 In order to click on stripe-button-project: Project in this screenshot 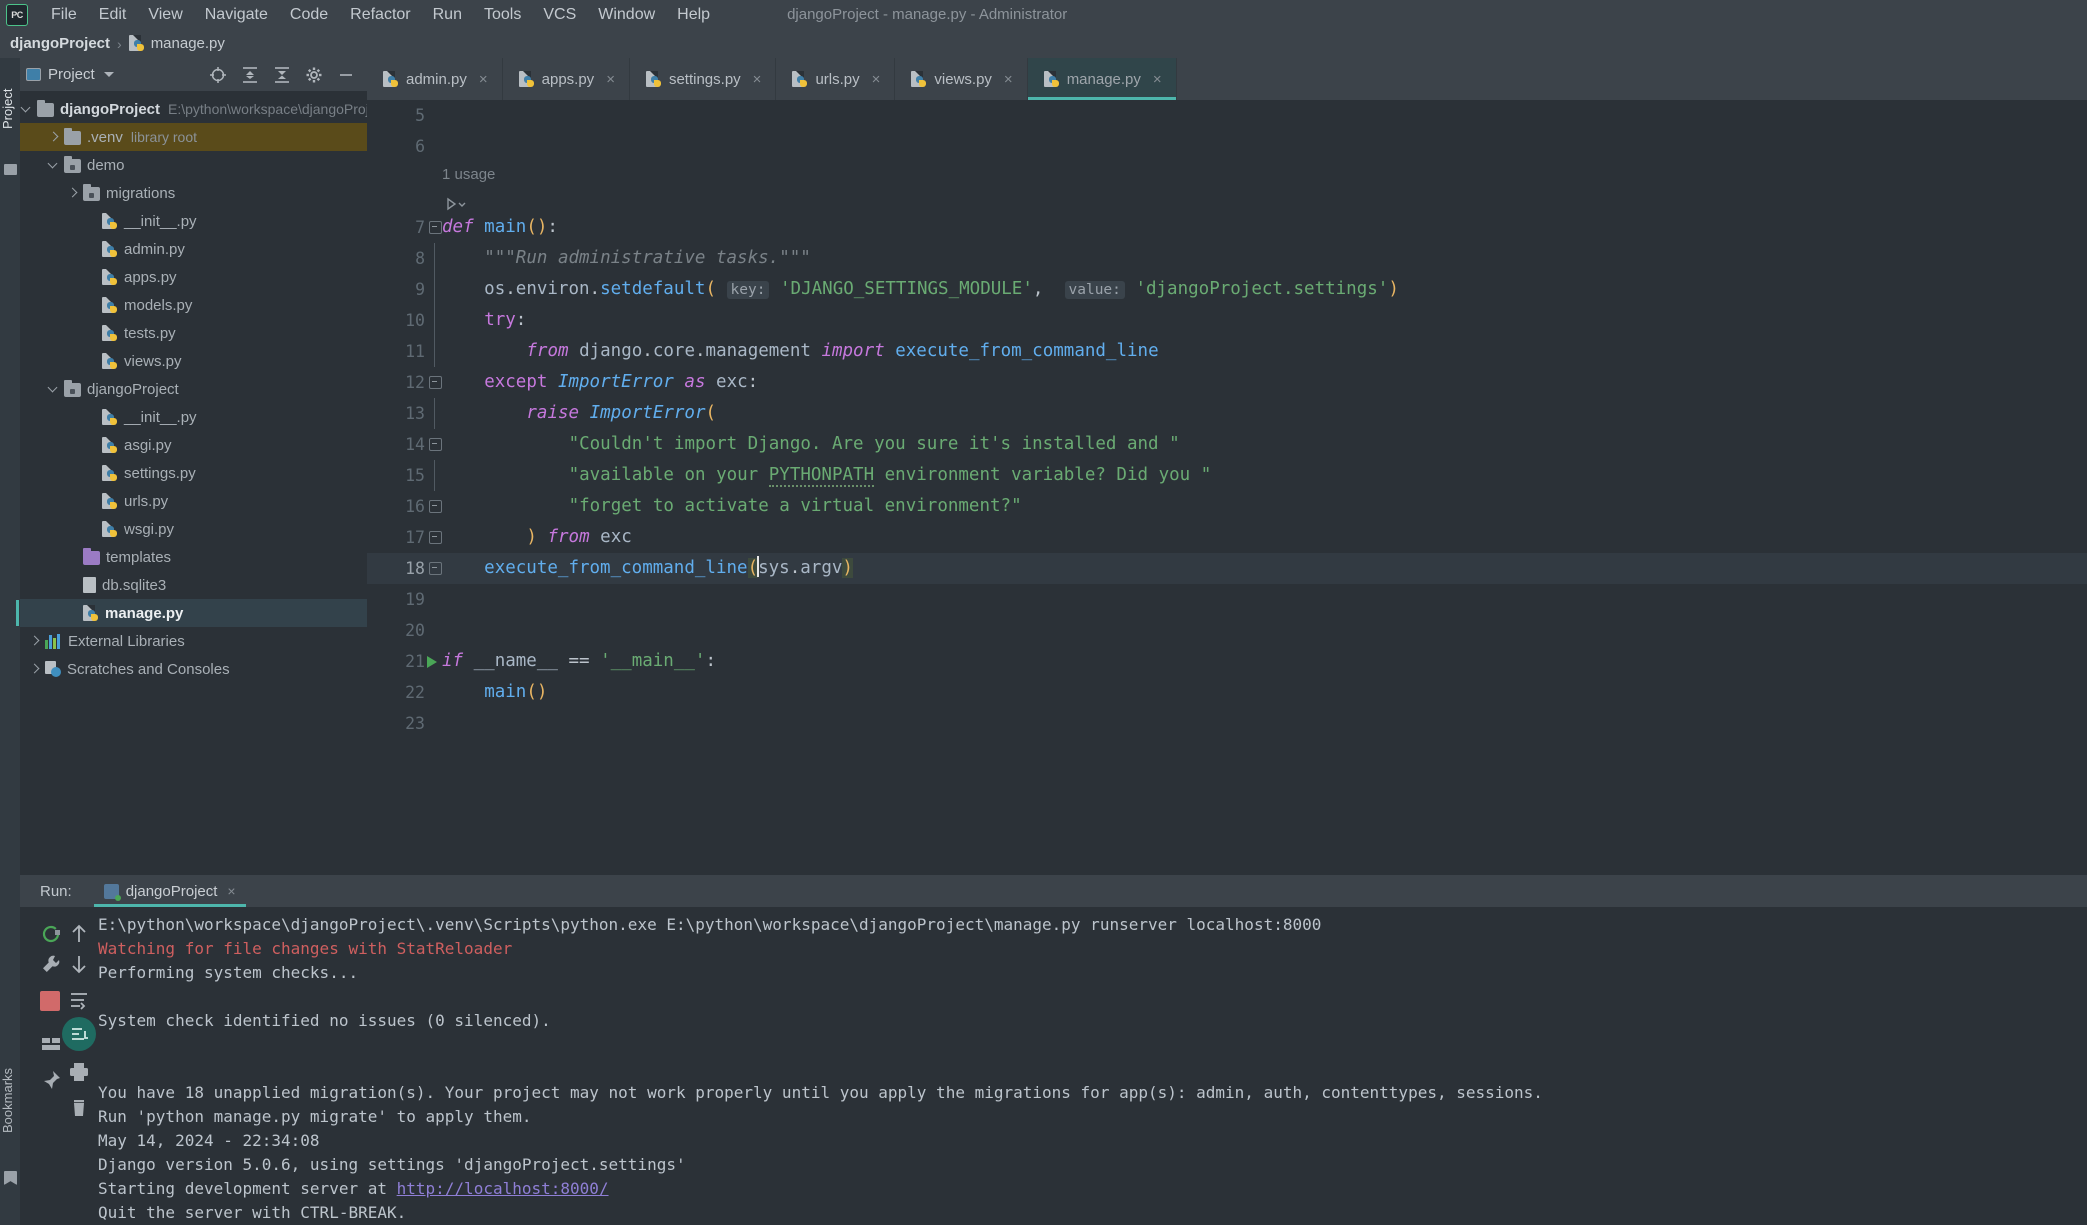, I will do `click(10, 109)`.